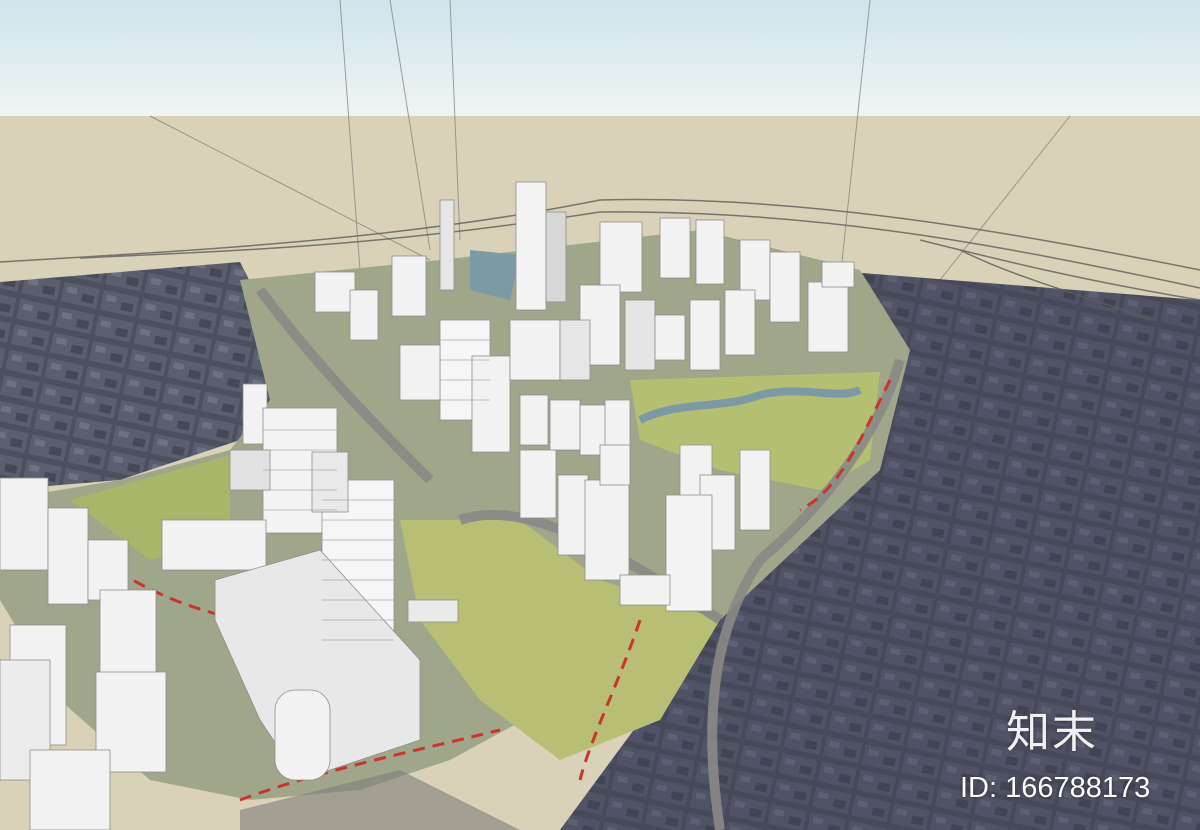  I want to click on watermark-logo: 知末, so click(1052, 732).